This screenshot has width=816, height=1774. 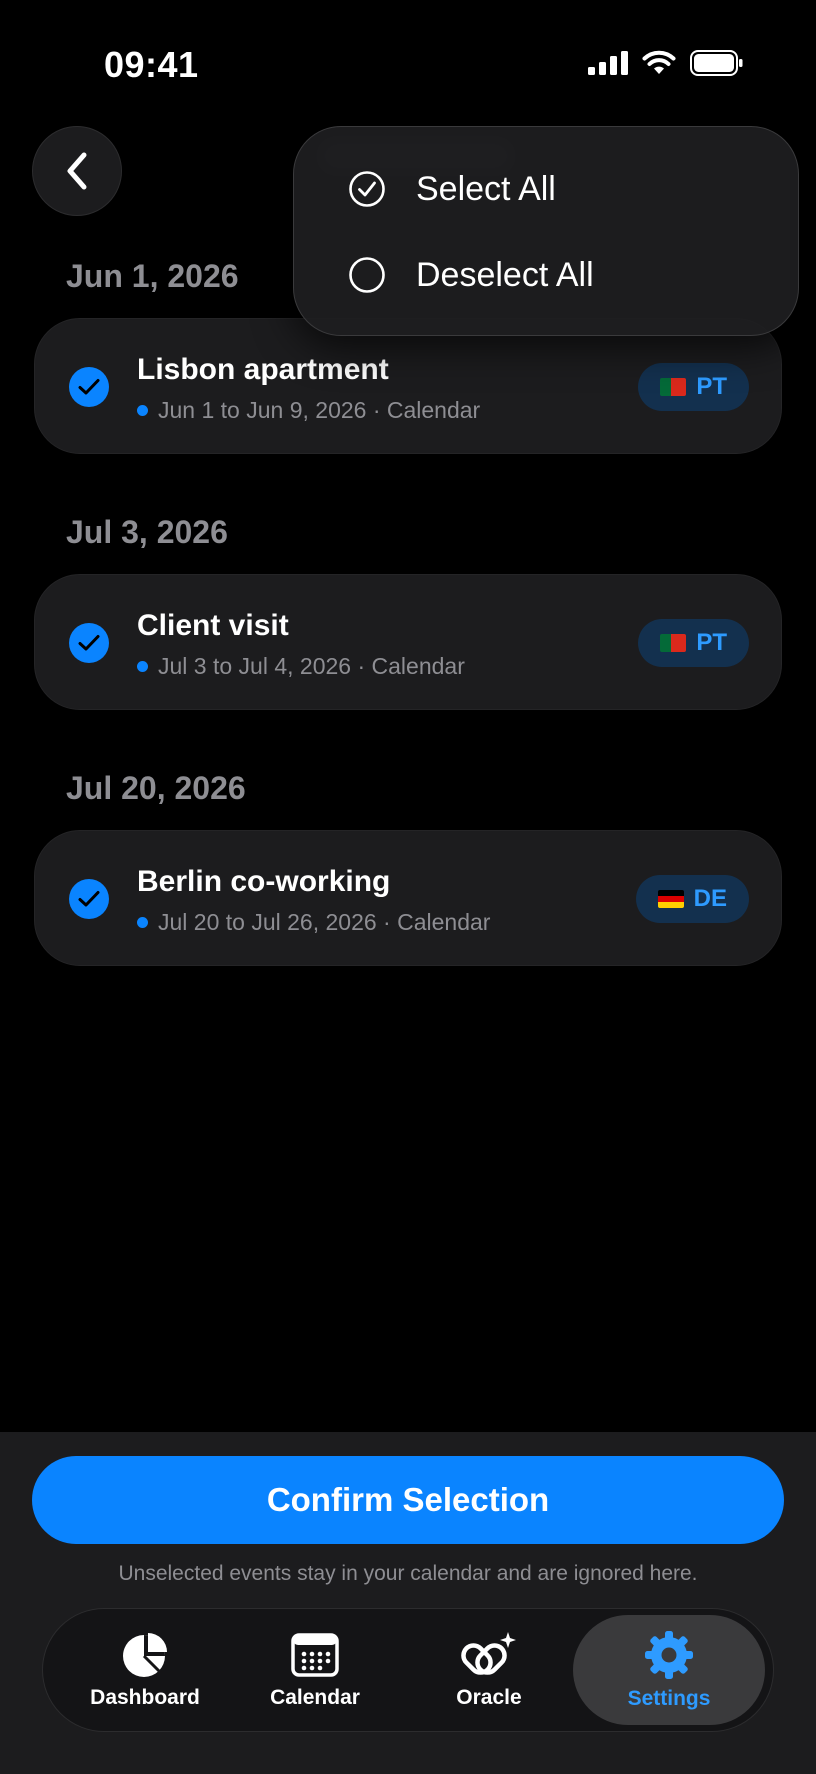 I want to click on menu-item-label: Select All, so click(x=486, y=188).